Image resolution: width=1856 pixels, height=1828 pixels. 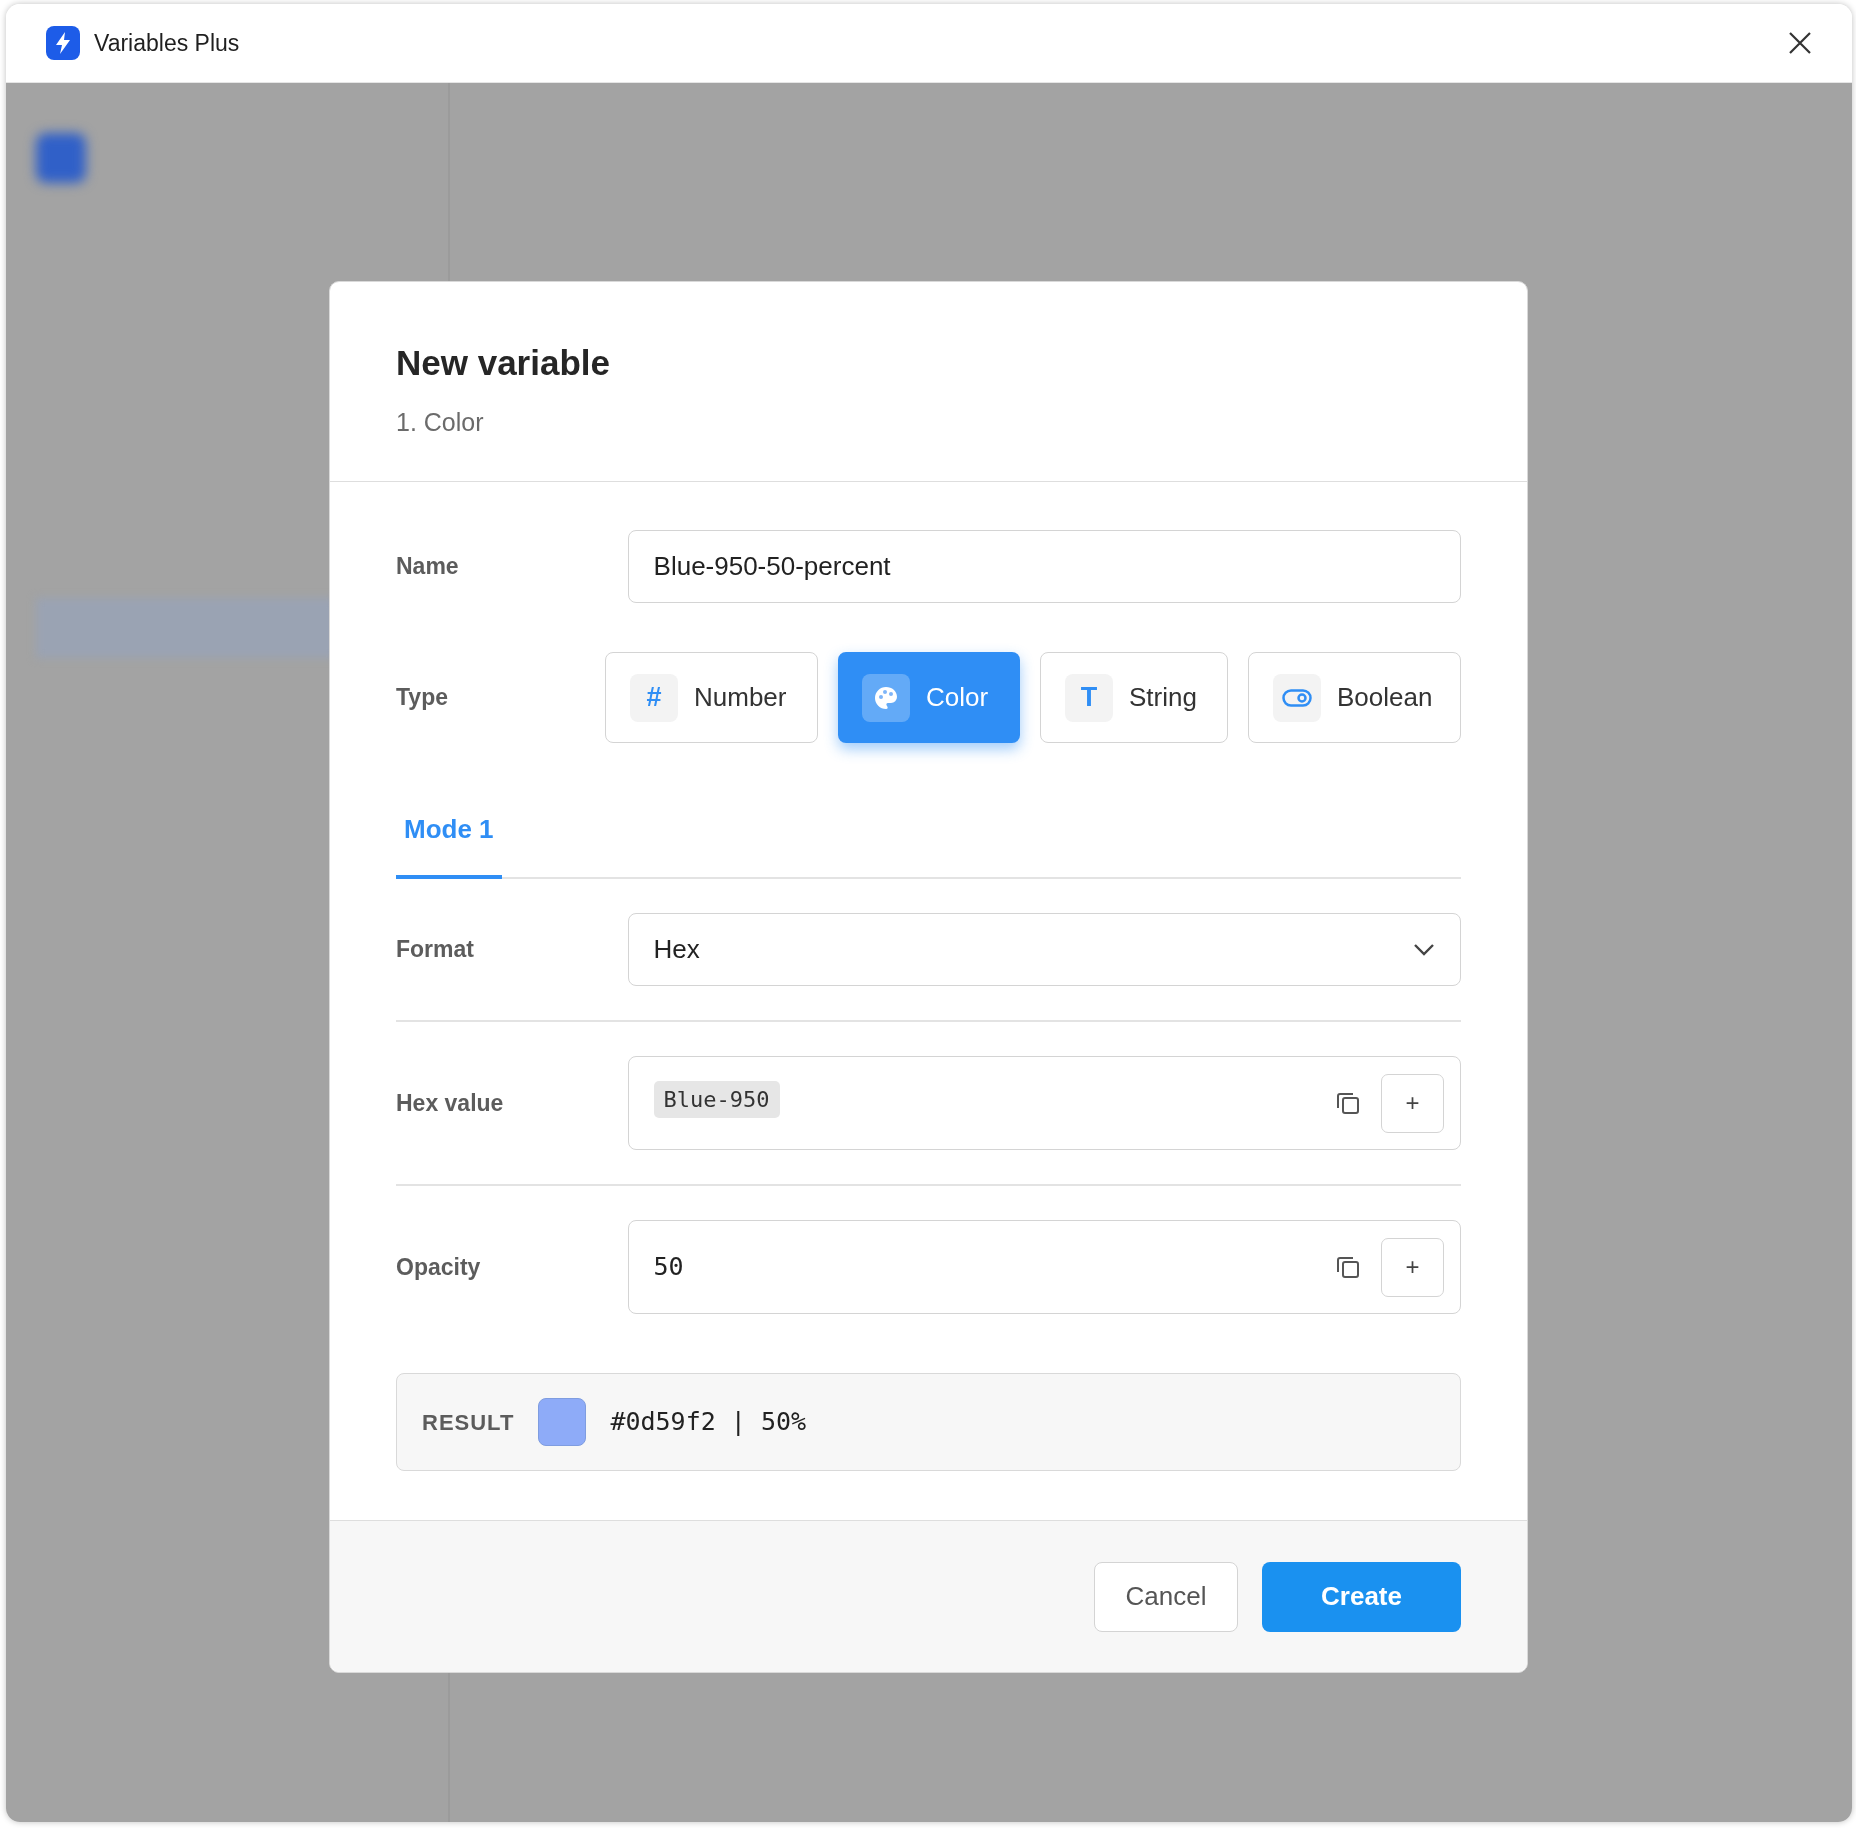 What do you see at coordinates (422, 698) in the screenshot?
I see `field-label: Type` at bounding box center [422, 698].